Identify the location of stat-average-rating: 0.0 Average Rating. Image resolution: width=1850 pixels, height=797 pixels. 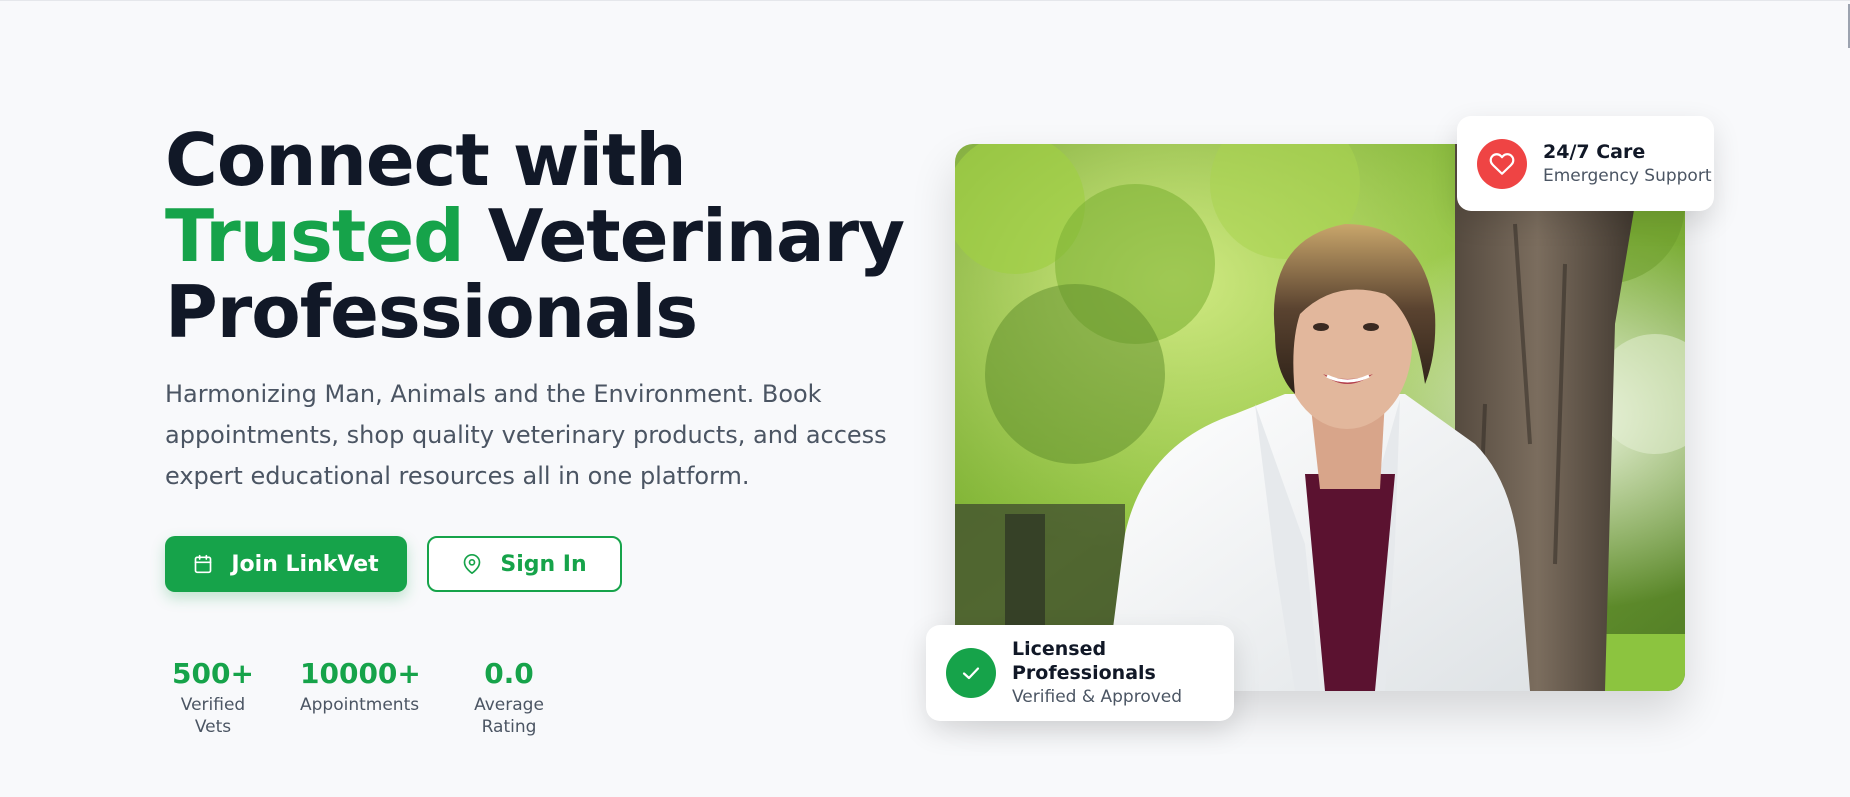
(509, 697).